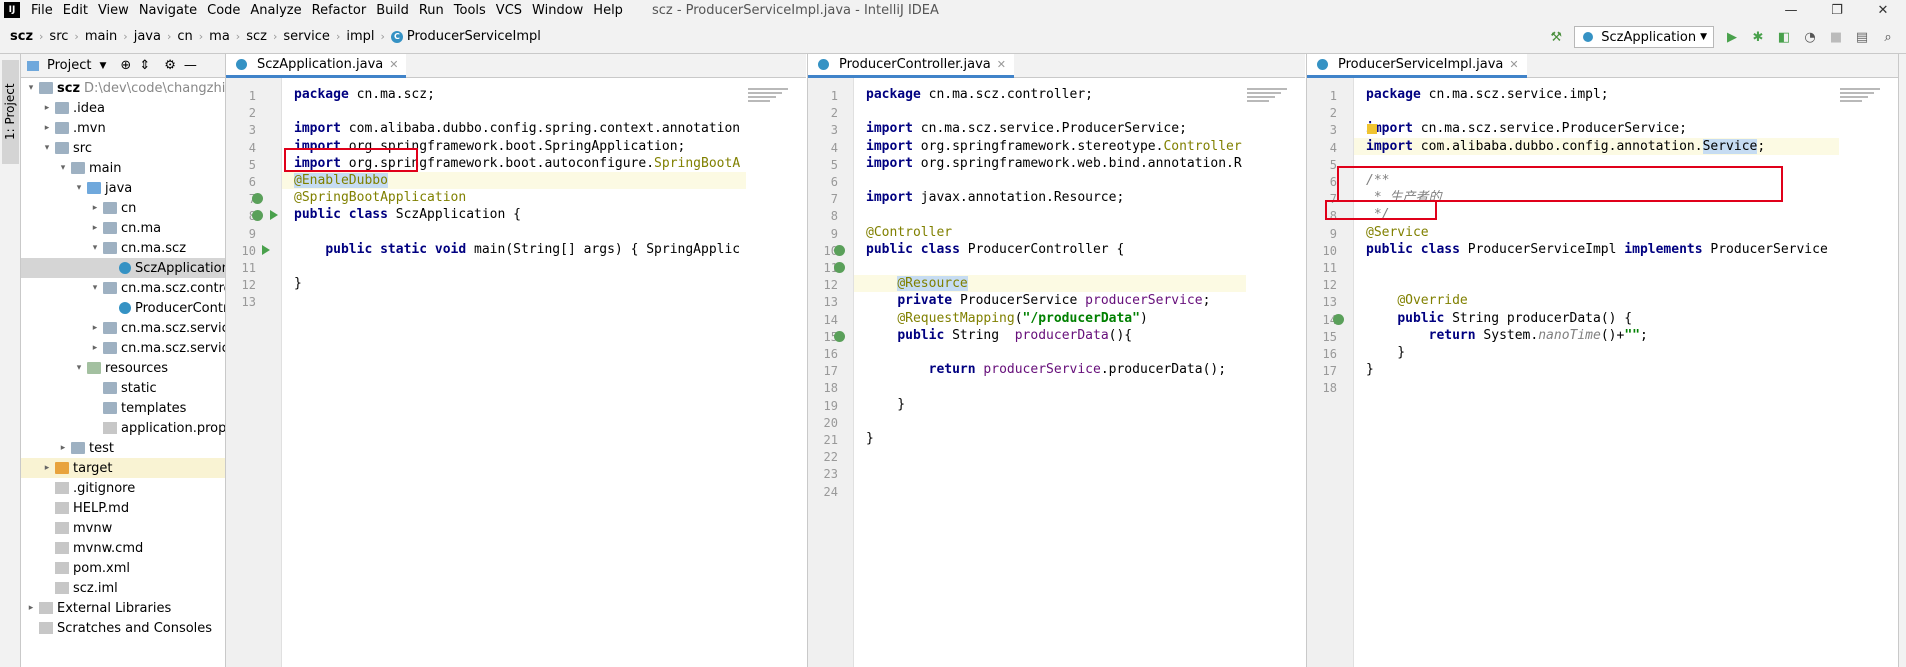  What do you see at coordinates (42, 10) in the screenshot?
I see `menu-file: File` at bounding box center [42, 10].